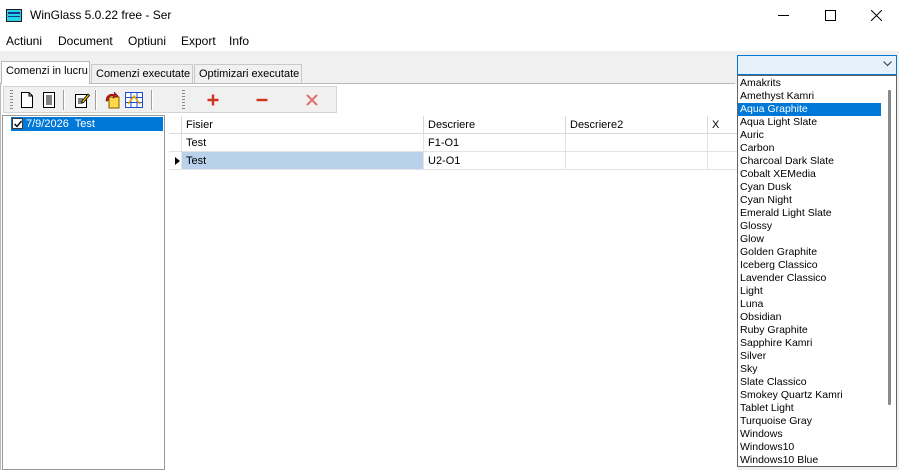  What do you see at coordinates (495, 143) in the screenshot?
I see `cell-descriere: F1-O1` at bounding box center [495, 143].